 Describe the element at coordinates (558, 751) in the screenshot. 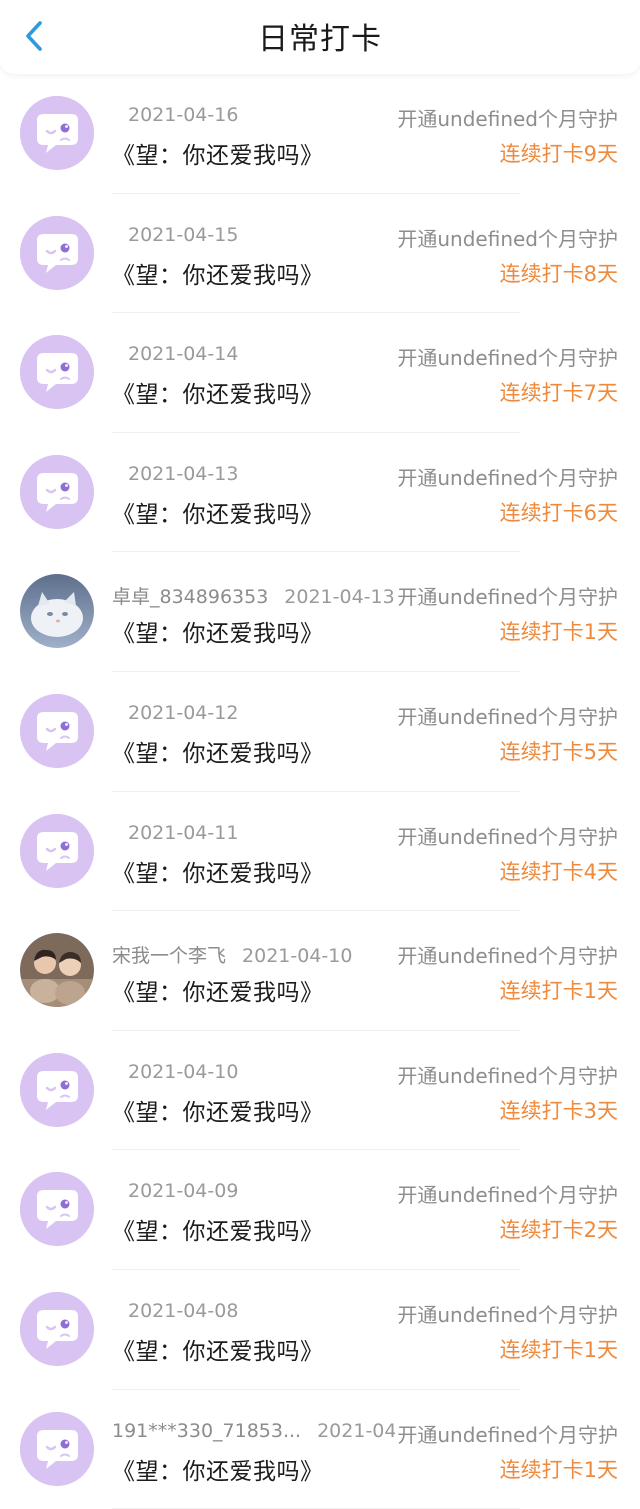

I see `streak-badge: 连续打卡5天` at that location.